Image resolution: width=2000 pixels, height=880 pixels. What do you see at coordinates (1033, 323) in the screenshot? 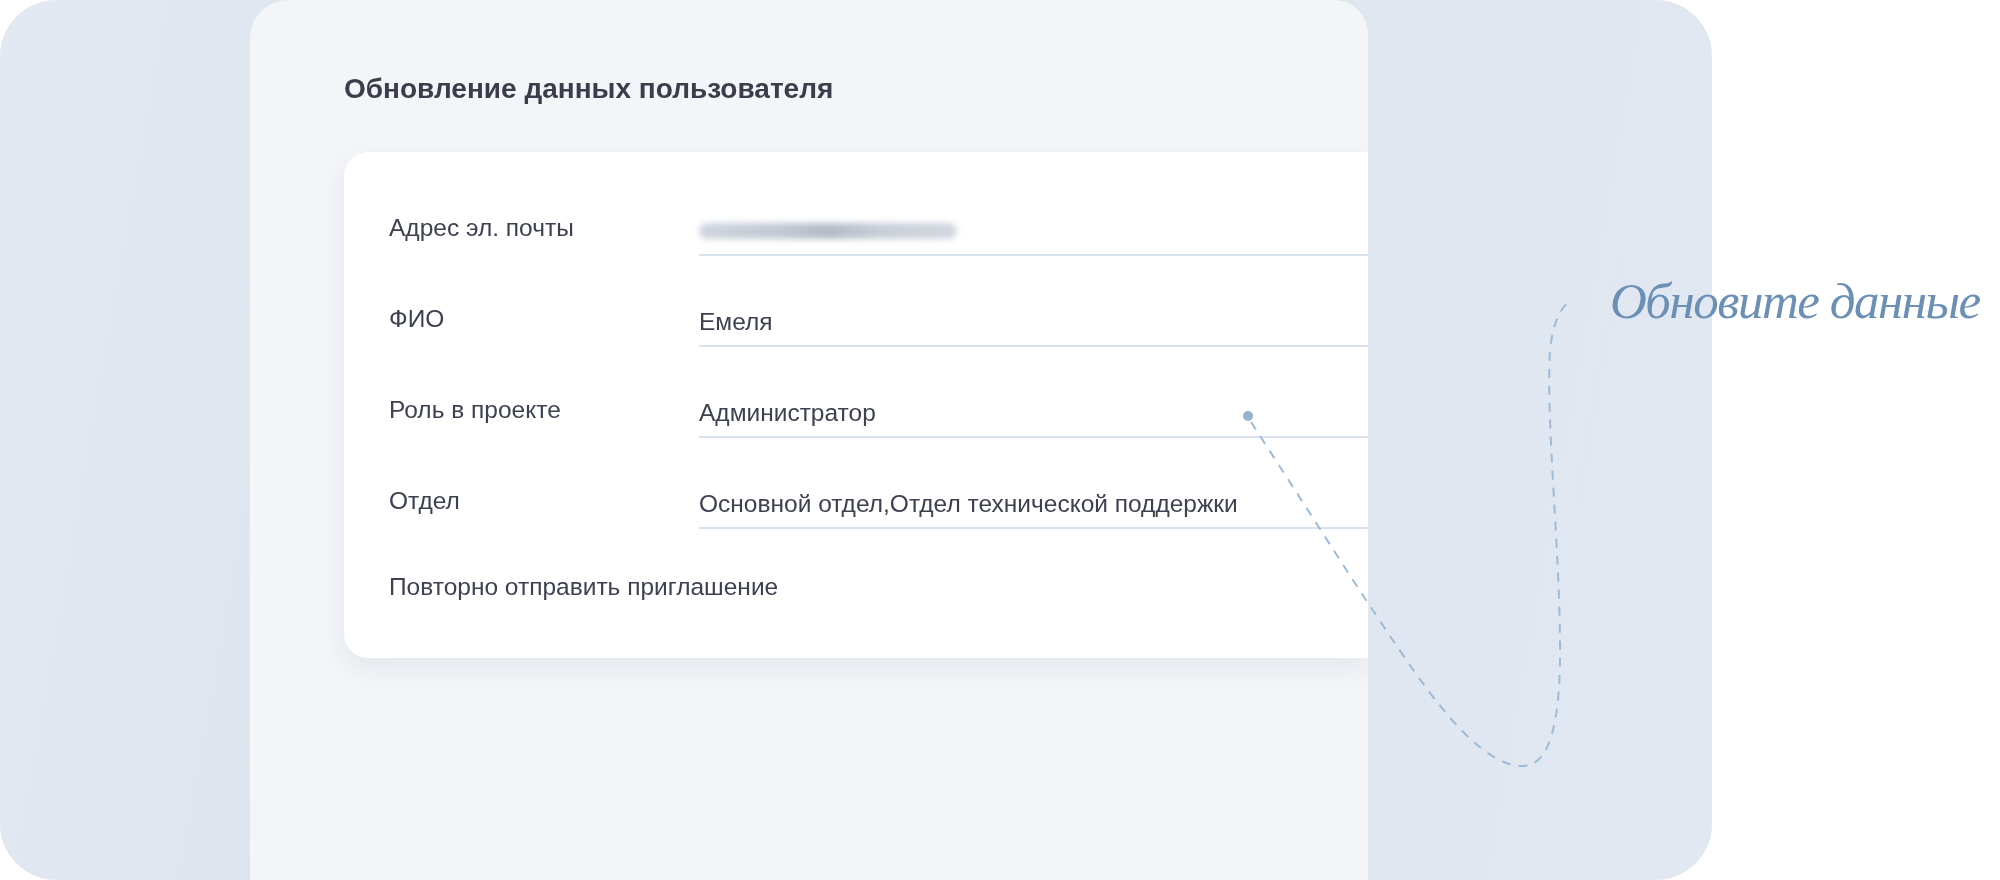
I see `text-field: Емеля` at bounding box center [1033, 323].